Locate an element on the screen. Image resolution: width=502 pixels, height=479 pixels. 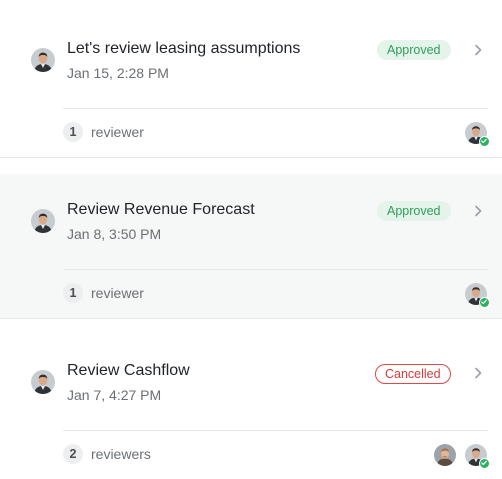
review-date: Jan 15, 2:28 PM is located at coordinates (118, 73).